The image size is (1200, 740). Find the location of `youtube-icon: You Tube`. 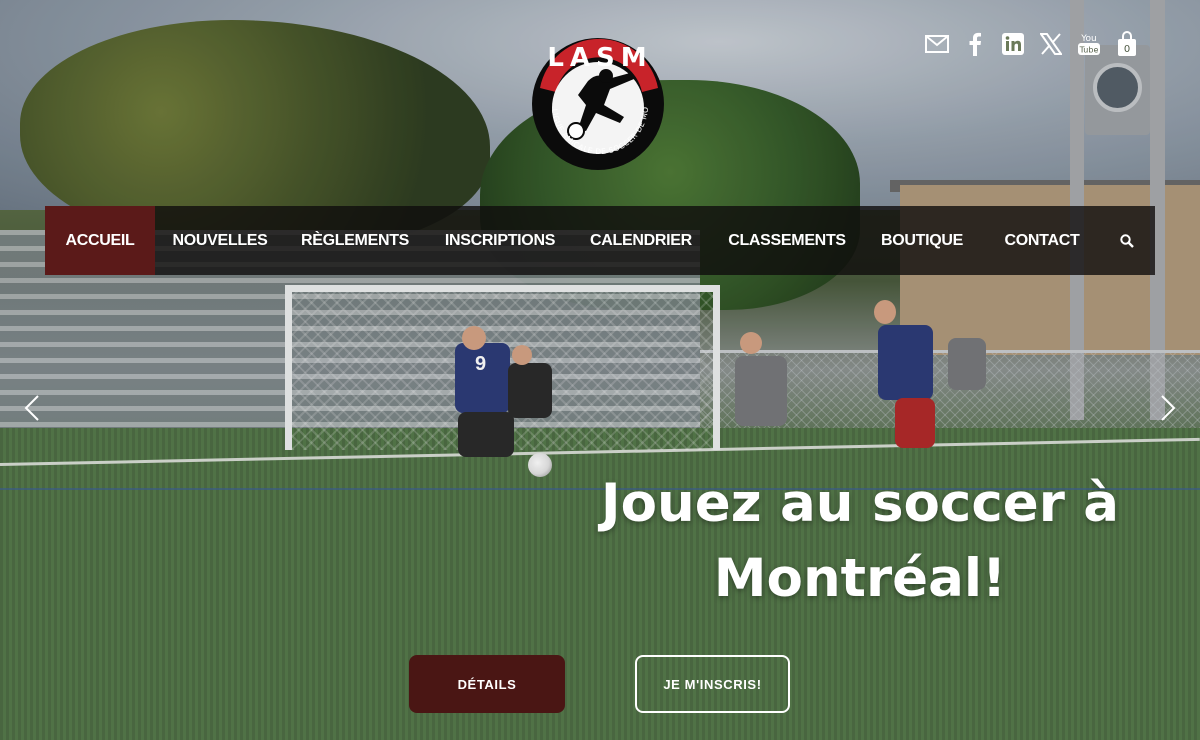

youtube-icon: You Tube is located at coordinates (1089, 44).